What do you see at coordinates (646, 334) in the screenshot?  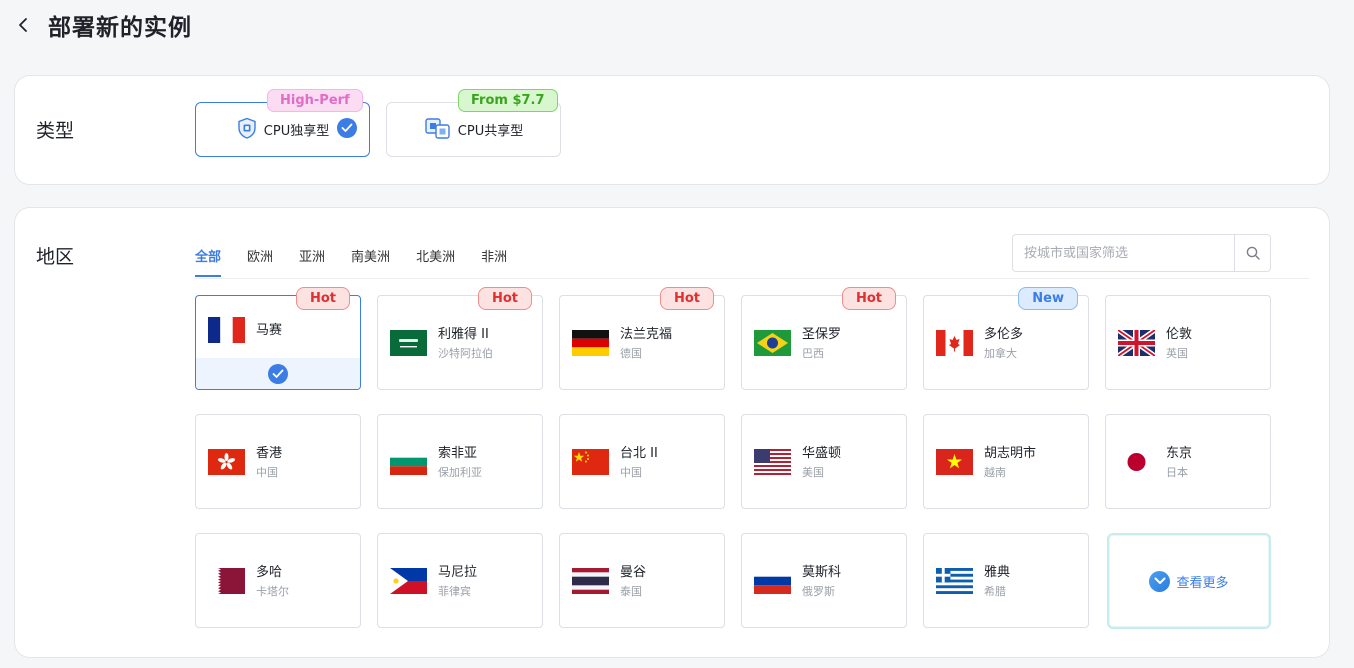 I see `region-city: 法兰克福` at bounding box center [646, 334].